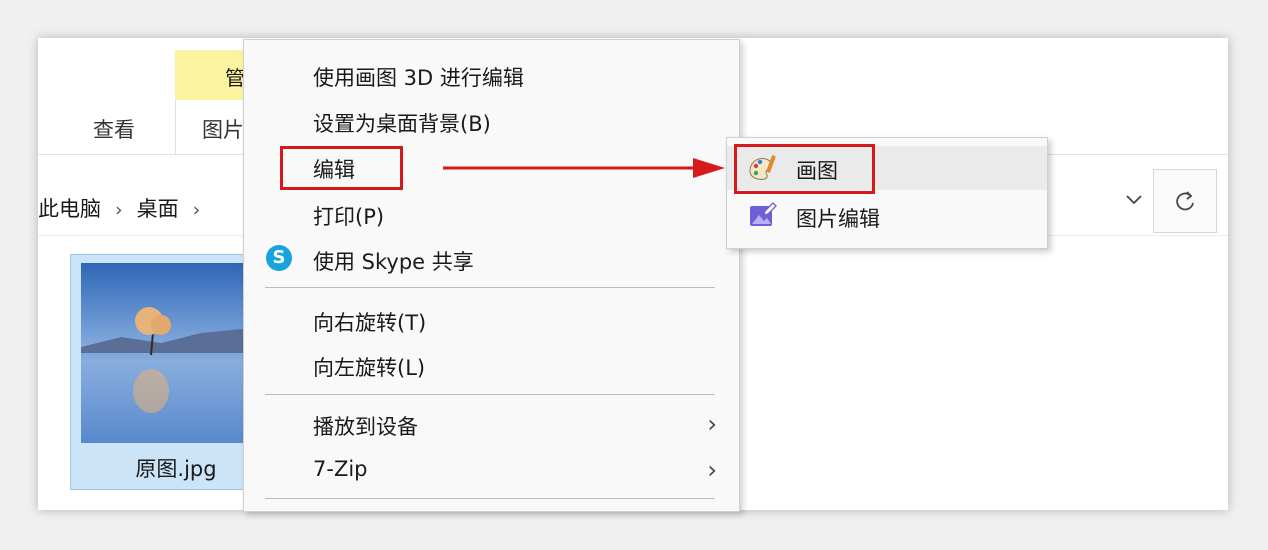  I want to click on submenu-item-photo-edit: 图片编辑, so click(887, 216).